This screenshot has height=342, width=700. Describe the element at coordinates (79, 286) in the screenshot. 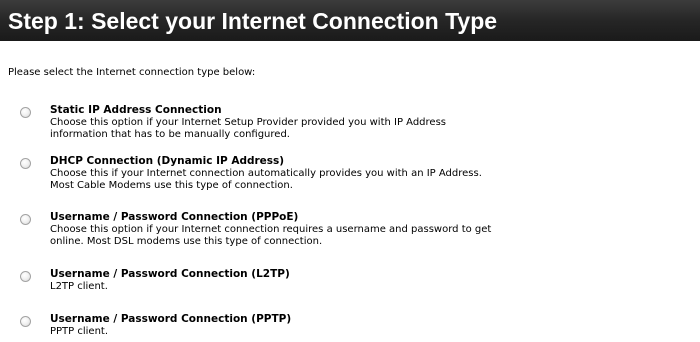

I see `option-description: L2TP client.` at that location.